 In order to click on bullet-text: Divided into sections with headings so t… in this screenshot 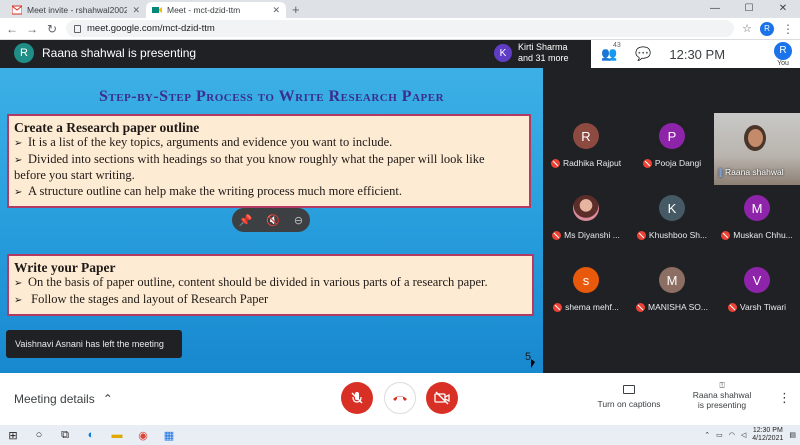, I will do `click(256, 158)`.